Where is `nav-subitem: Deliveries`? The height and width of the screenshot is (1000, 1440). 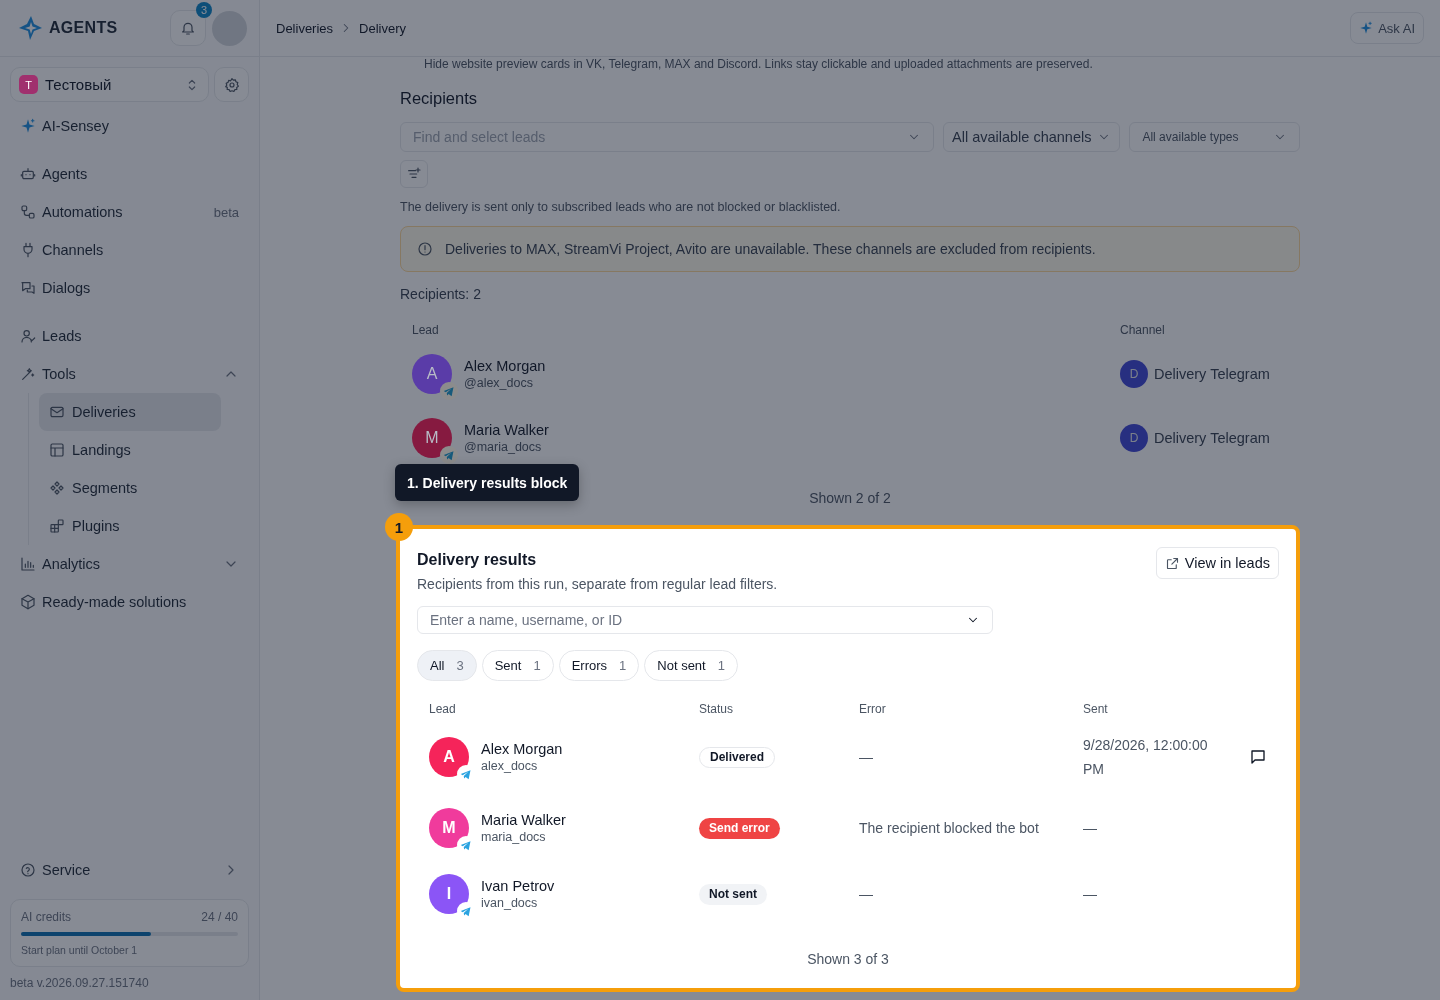 nav-subitem: Deliveries is located at coordinates (130, 412).